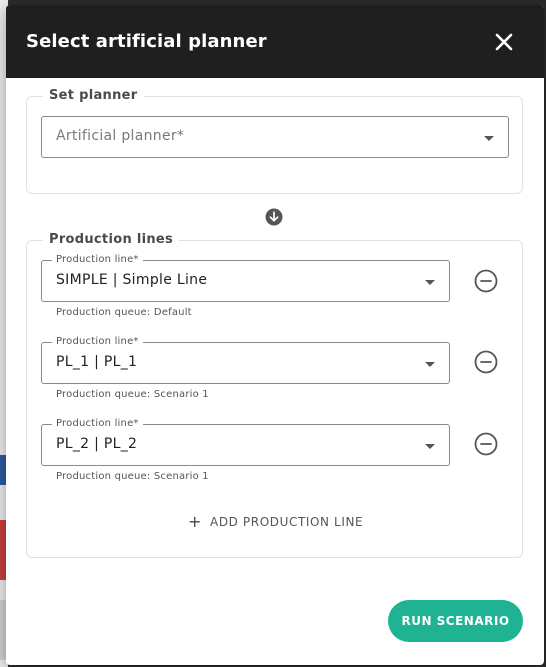 The image size is (546, 667). I want to click on section-title: Production lines, so click(111, 239).